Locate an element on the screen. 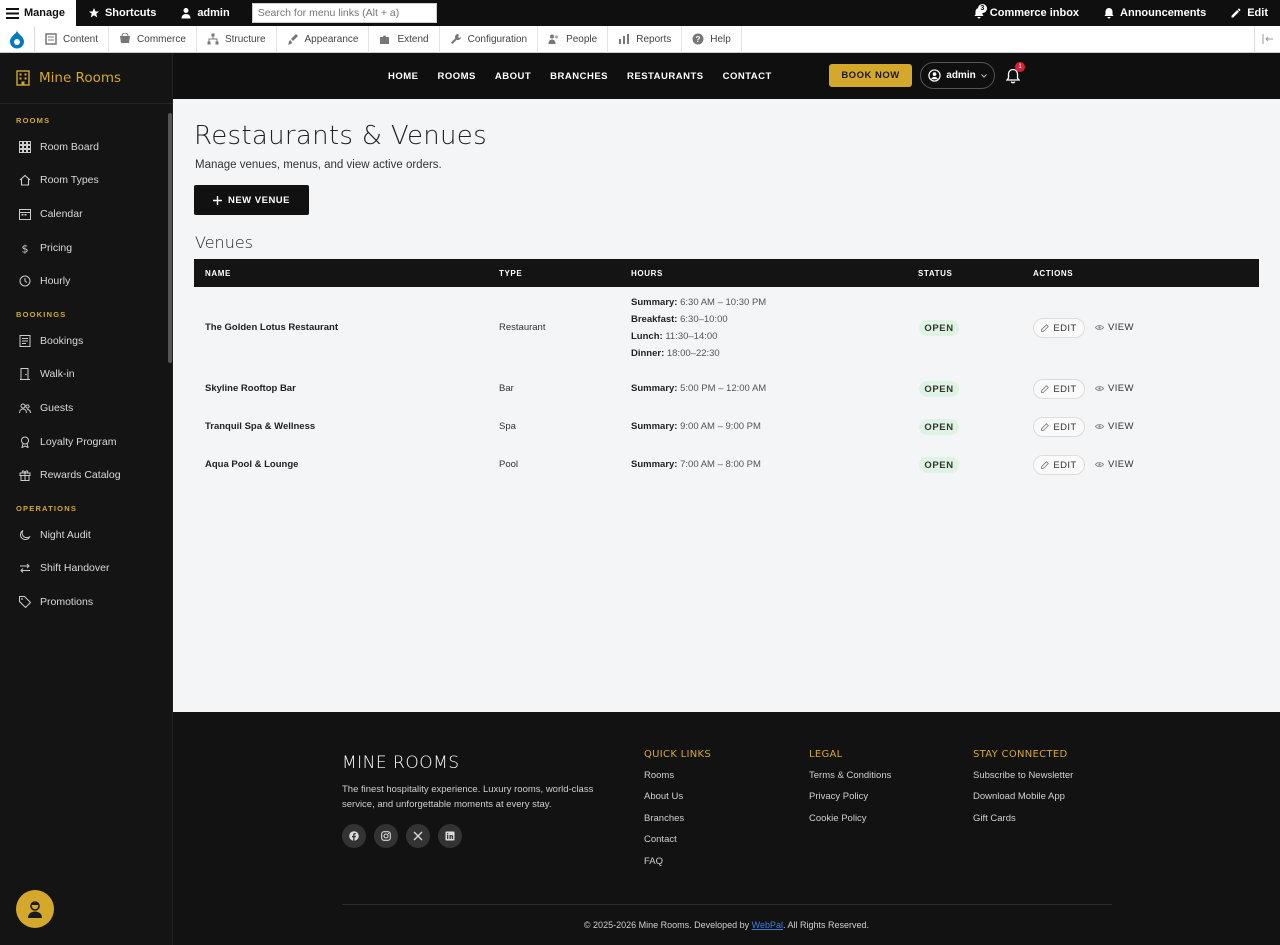 The image size is (1280, 945). nav-restaurants: RESTAURANTS is located at coordinates (665, 76).